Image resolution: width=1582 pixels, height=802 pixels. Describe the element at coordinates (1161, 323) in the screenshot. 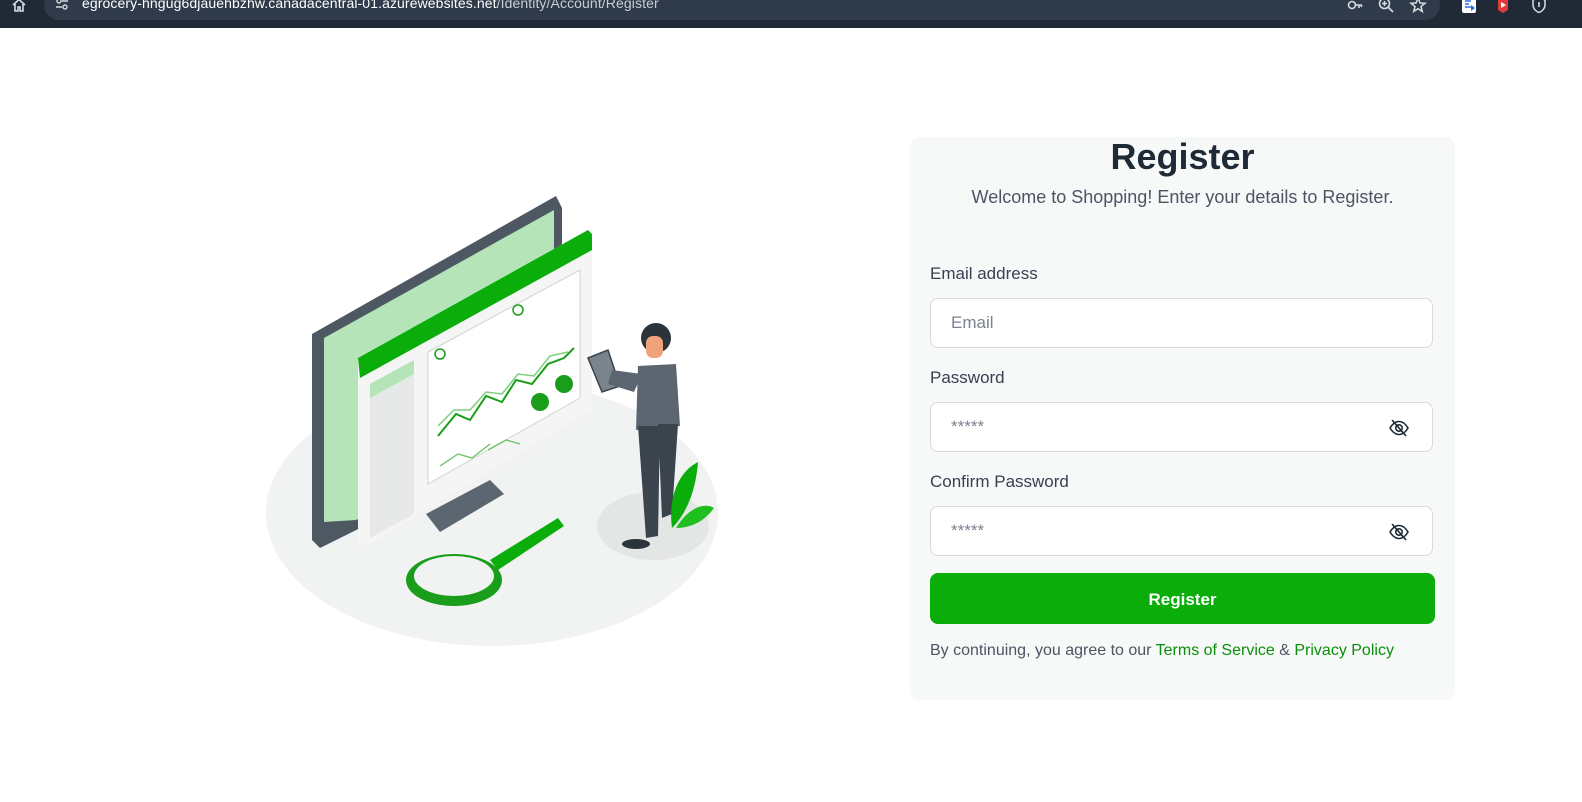

I see `email-field` at that location.